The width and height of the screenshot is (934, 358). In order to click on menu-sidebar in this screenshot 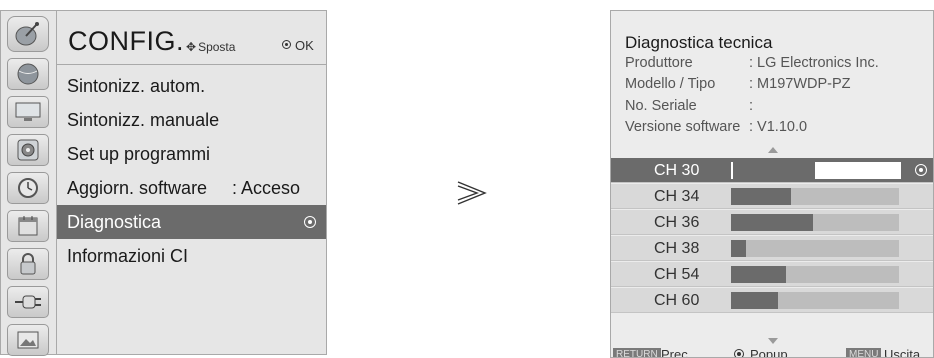, I will do `click(29, 183)`.